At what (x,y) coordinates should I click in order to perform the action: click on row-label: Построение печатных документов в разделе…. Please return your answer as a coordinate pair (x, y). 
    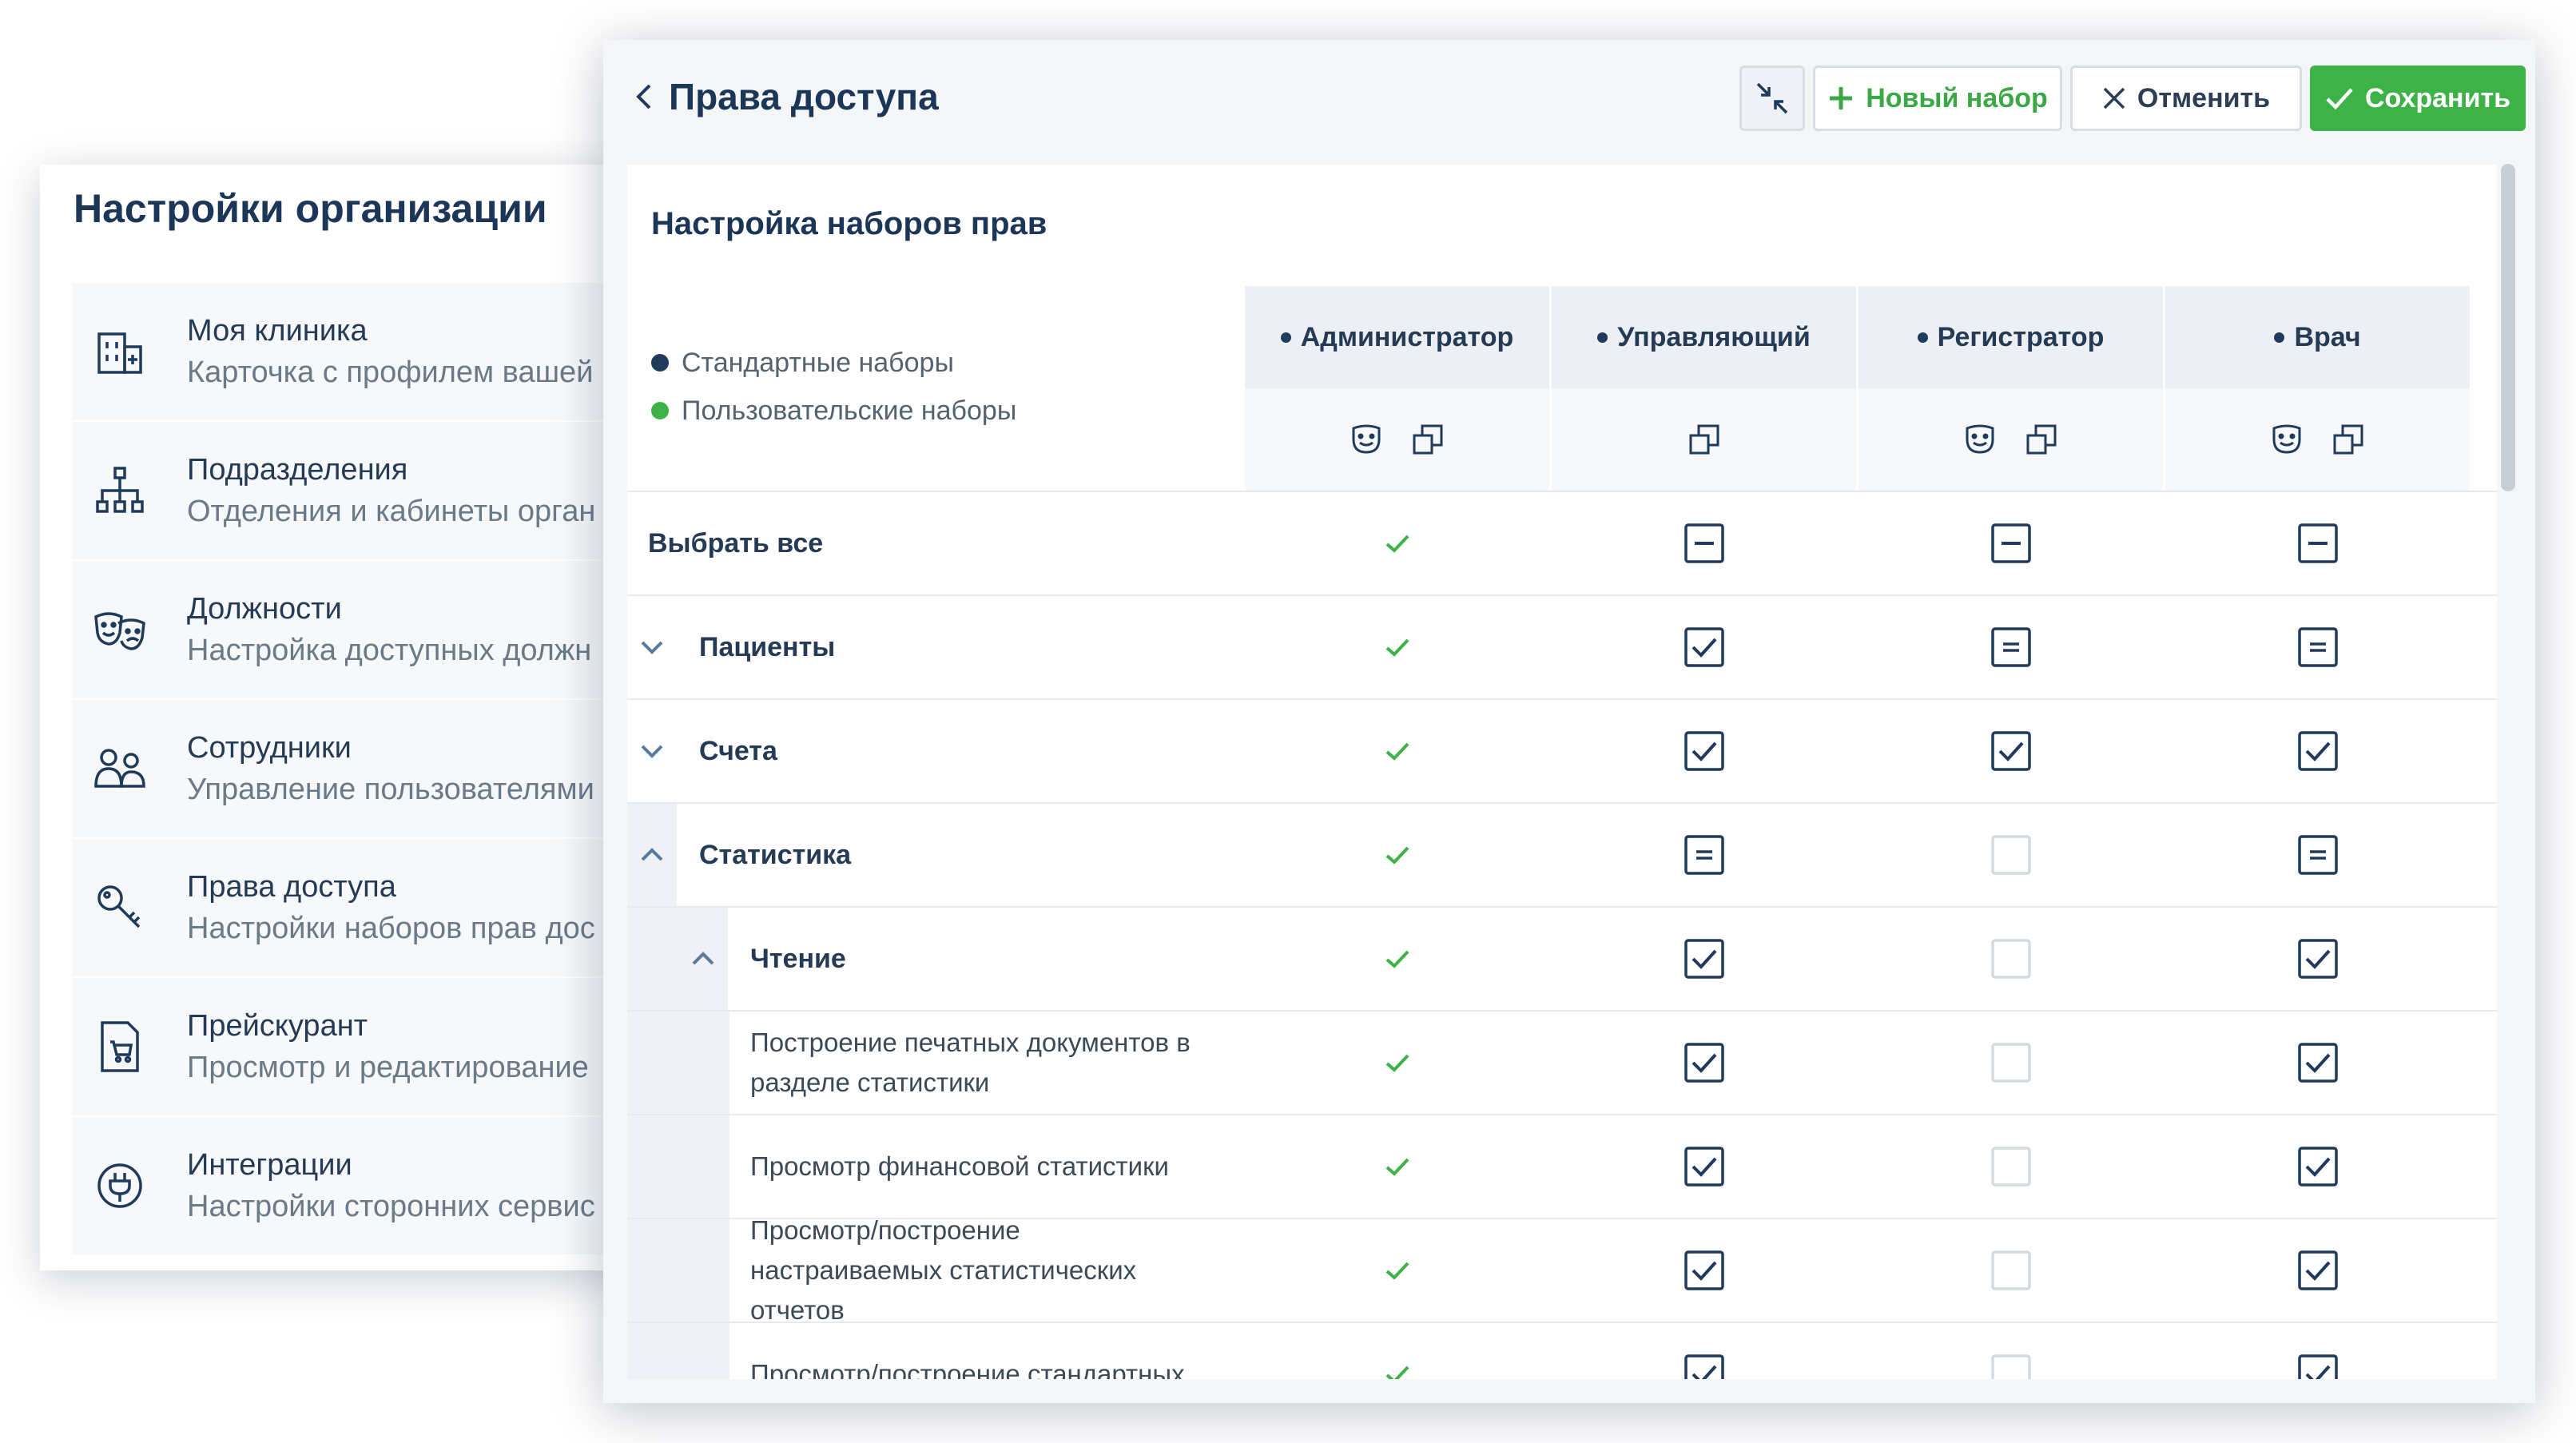
    Looking at the image, I should click on (970, 1062).